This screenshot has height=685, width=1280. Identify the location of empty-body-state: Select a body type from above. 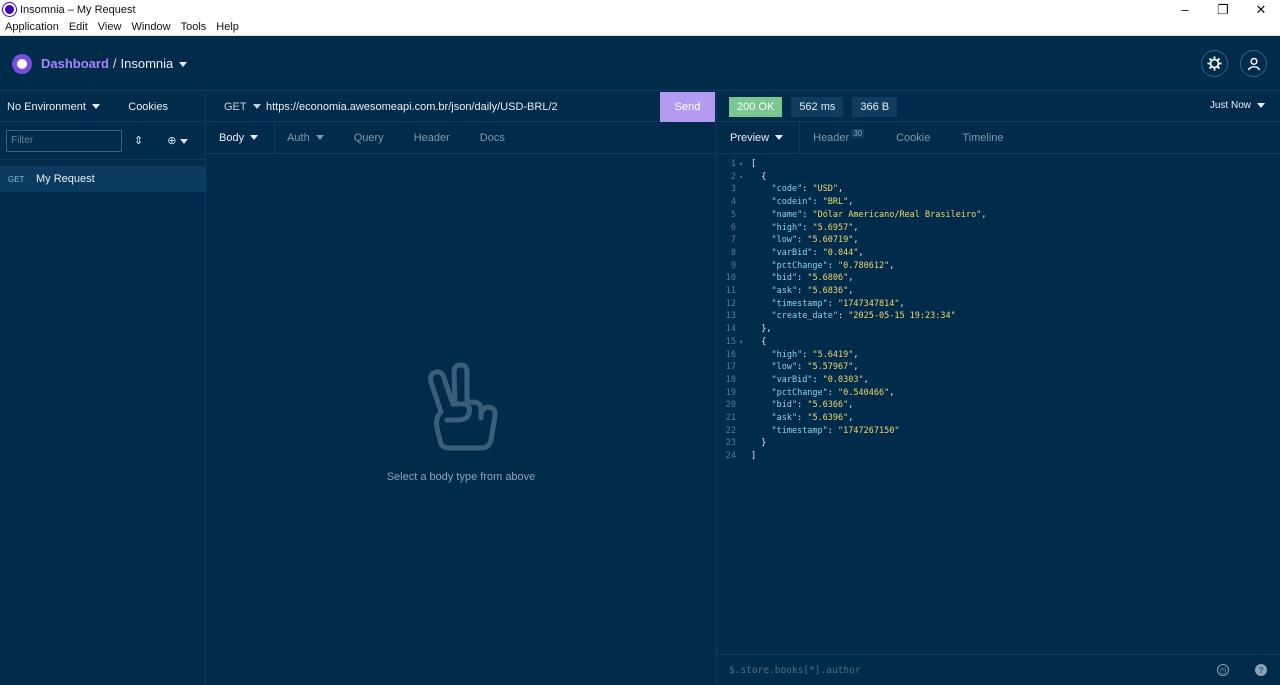
(461, 422).